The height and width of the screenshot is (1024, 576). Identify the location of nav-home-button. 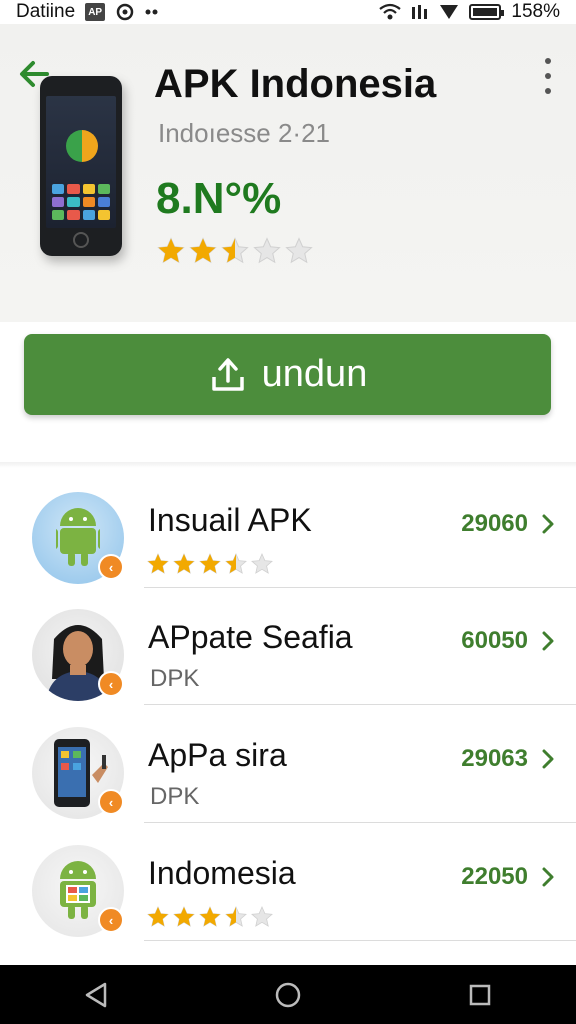
(288, 995).